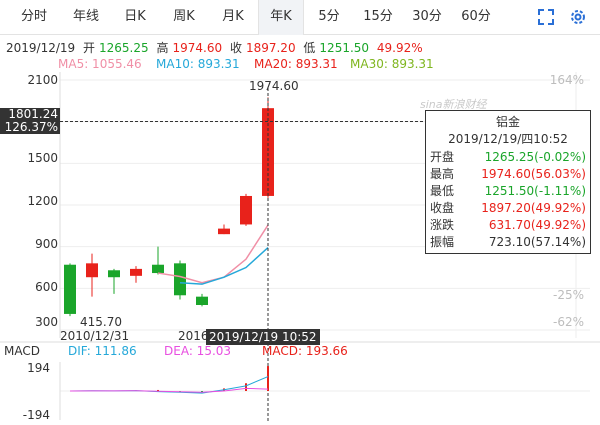 Image resolution: width=600 pixels, height=425 pixels. I want to click on high-annotation: 1974.60, so click(274, 86).